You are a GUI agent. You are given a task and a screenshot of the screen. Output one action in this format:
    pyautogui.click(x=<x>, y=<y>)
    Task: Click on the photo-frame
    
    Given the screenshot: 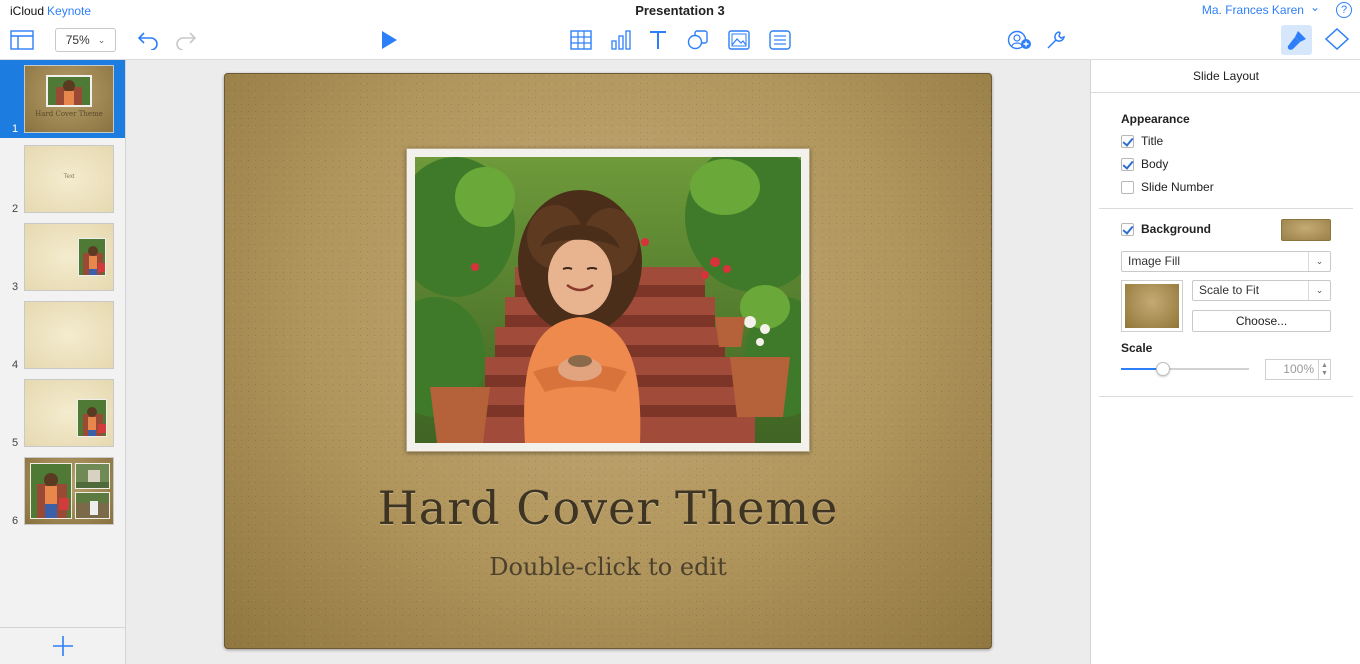 What is the action you would take?
    pyautogui.click(x=608, y=300)
    